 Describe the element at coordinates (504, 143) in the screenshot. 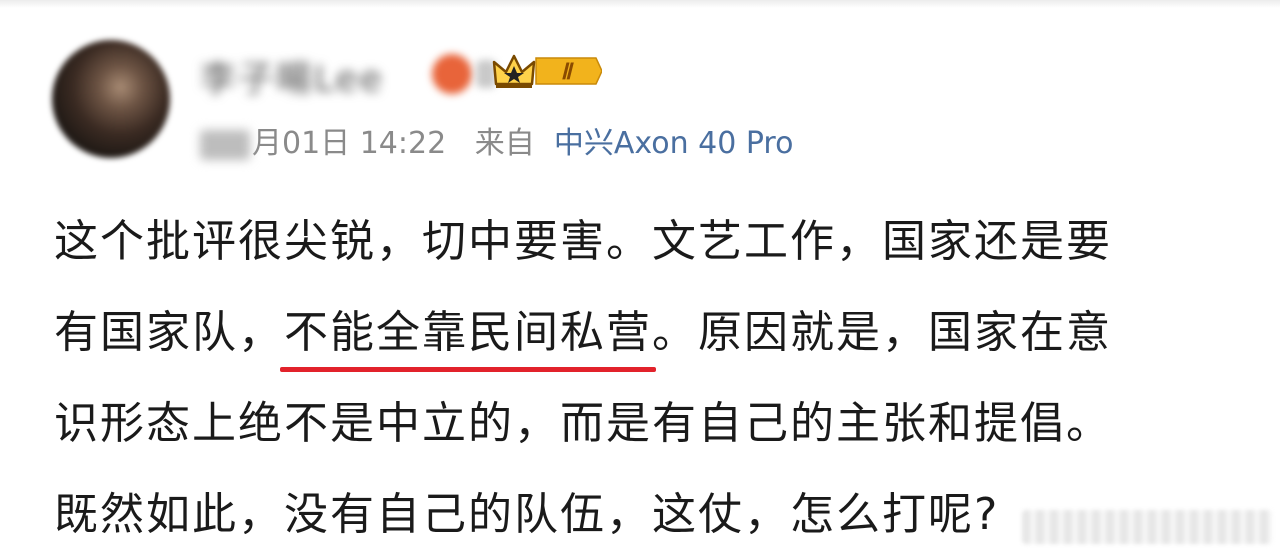

I see `source-prefix: 来自` at that location.